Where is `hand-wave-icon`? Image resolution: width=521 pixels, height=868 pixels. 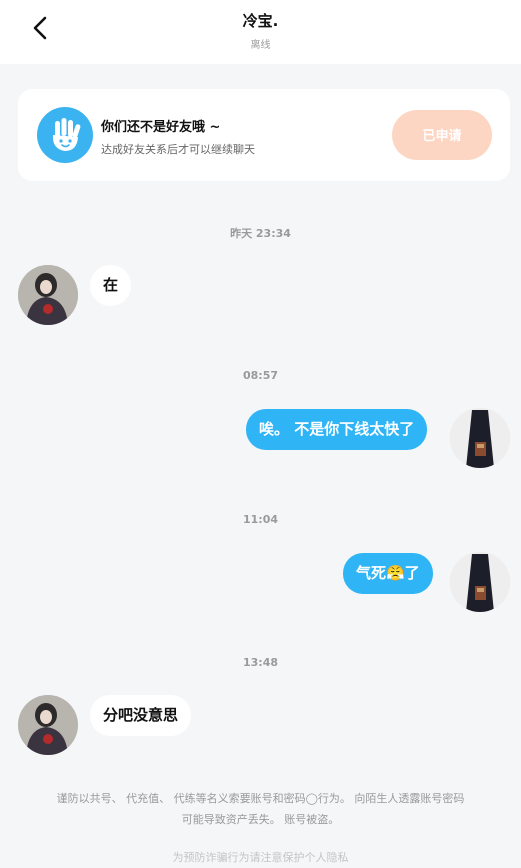
hand-wave-icon is located at coordinates (65, 135).